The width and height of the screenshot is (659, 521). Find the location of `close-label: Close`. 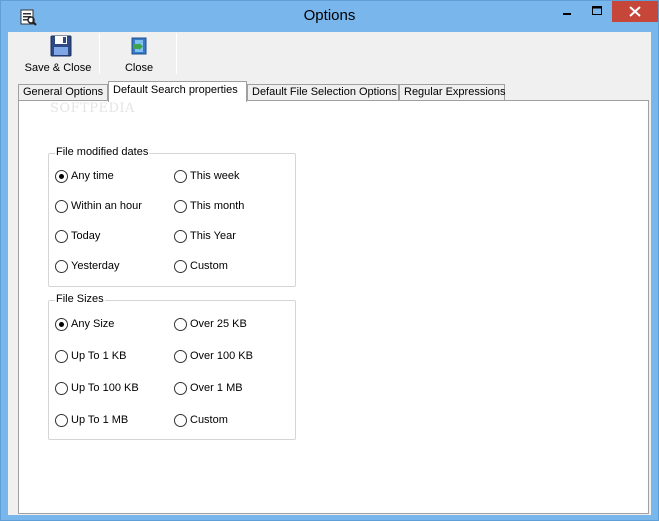

close-label: Close is located at coordinates (139, 68).